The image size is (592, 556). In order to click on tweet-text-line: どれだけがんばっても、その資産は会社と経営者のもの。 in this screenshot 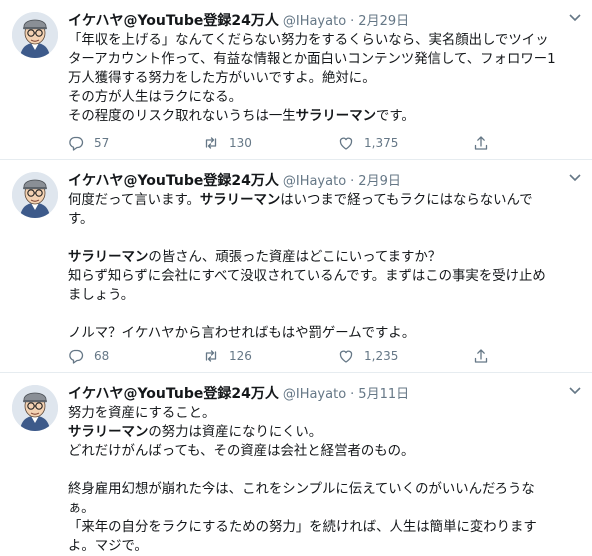, I will do `click(324, 451)`.